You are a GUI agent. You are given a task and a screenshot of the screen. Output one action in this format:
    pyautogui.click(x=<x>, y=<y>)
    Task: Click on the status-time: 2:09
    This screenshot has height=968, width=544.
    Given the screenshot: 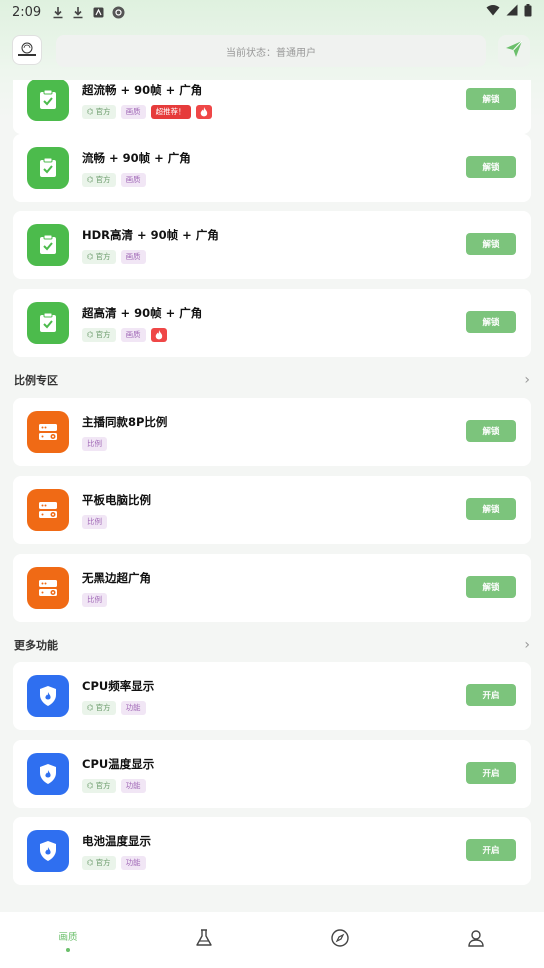 What is the action you would take?
    pyautogui.click(x=27, y=12)
    